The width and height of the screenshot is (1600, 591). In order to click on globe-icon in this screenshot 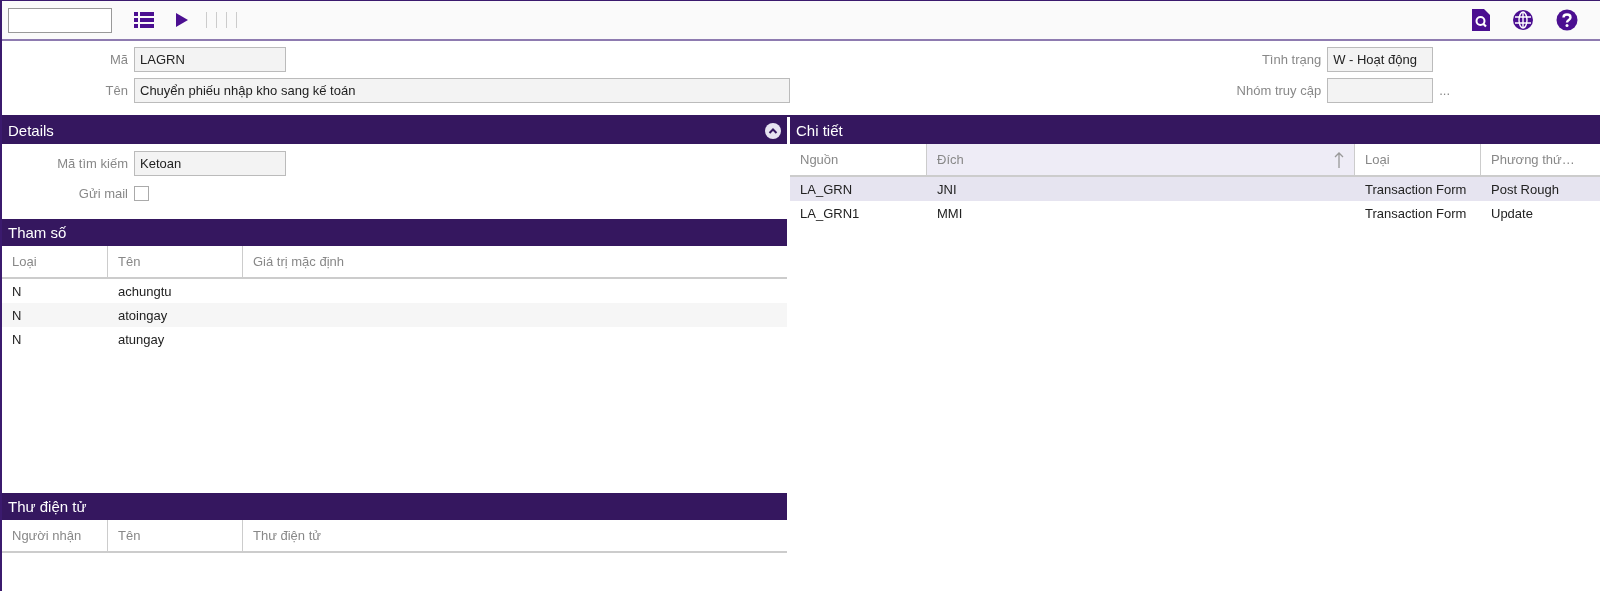, I will do `click(1523, 20)`.